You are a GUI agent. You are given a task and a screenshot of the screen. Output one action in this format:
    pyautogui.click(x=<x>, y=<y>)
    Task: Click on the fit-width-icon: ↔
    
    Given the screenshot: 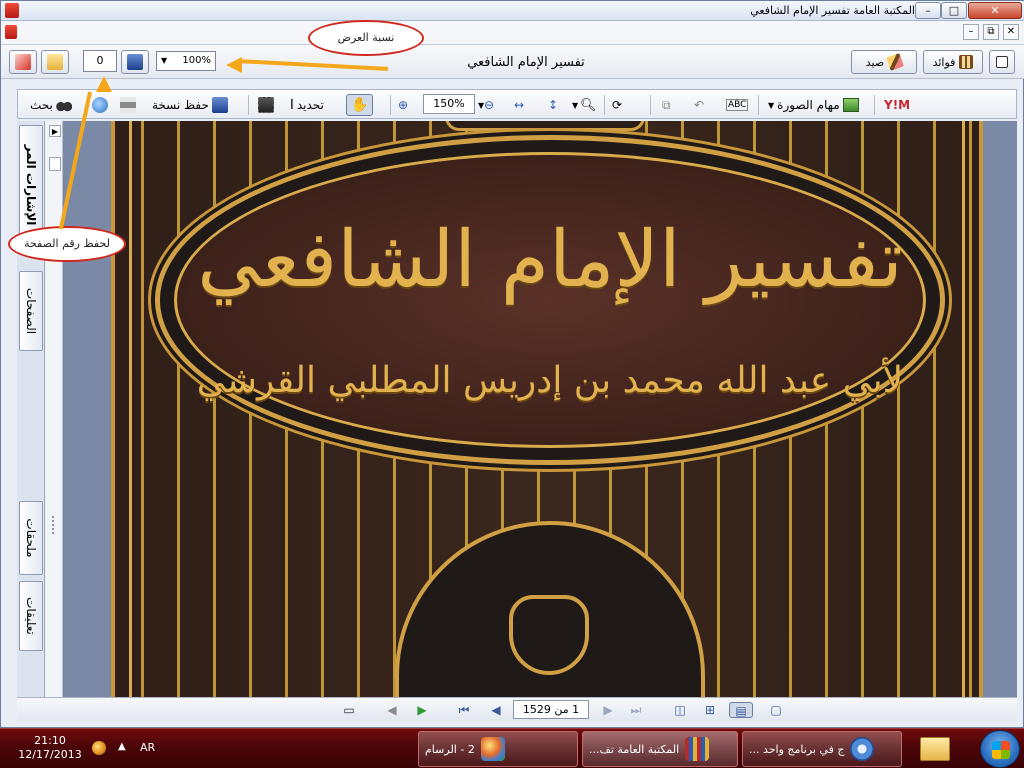 What is the action you would take?
    pyautogui.click(x=519, y=105)
    